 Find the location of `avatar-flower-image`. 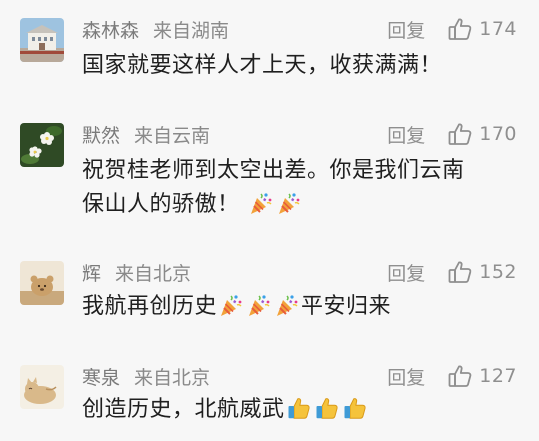

avatar-flower-image is located at coordinates (42, 145).